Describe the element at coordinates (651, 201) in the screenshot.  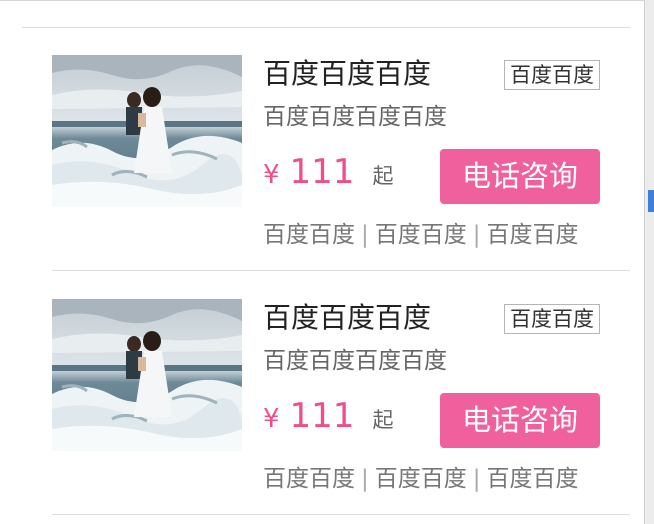
I see `scroll-marker` at that location.